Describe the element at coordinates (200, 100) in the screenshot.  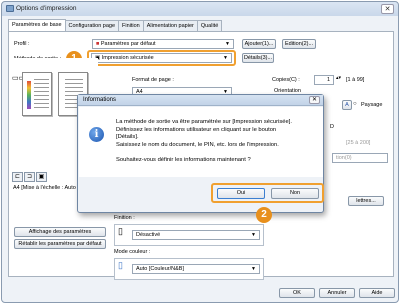
I see `dialog-title: Informations` at that location.